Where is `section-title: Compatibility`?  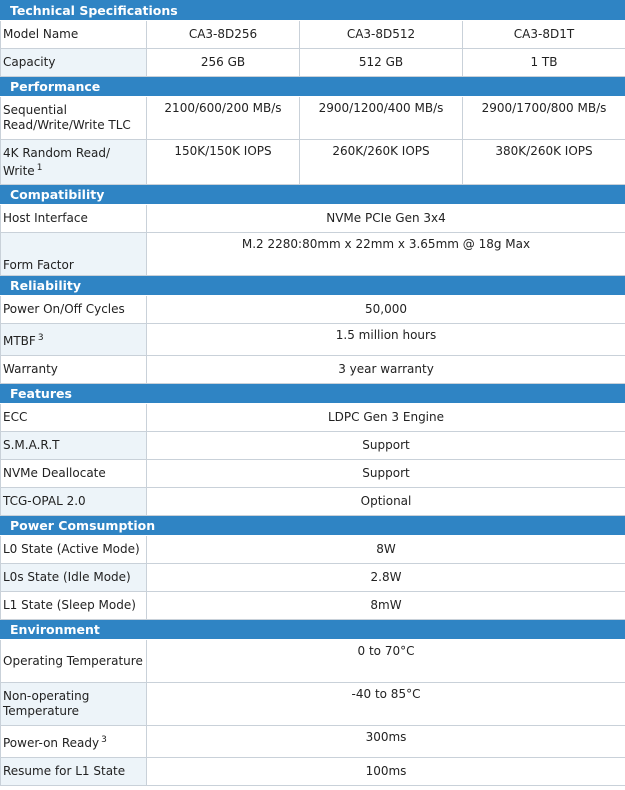 section-title: Compatibility is located at coordinates (312, 194).